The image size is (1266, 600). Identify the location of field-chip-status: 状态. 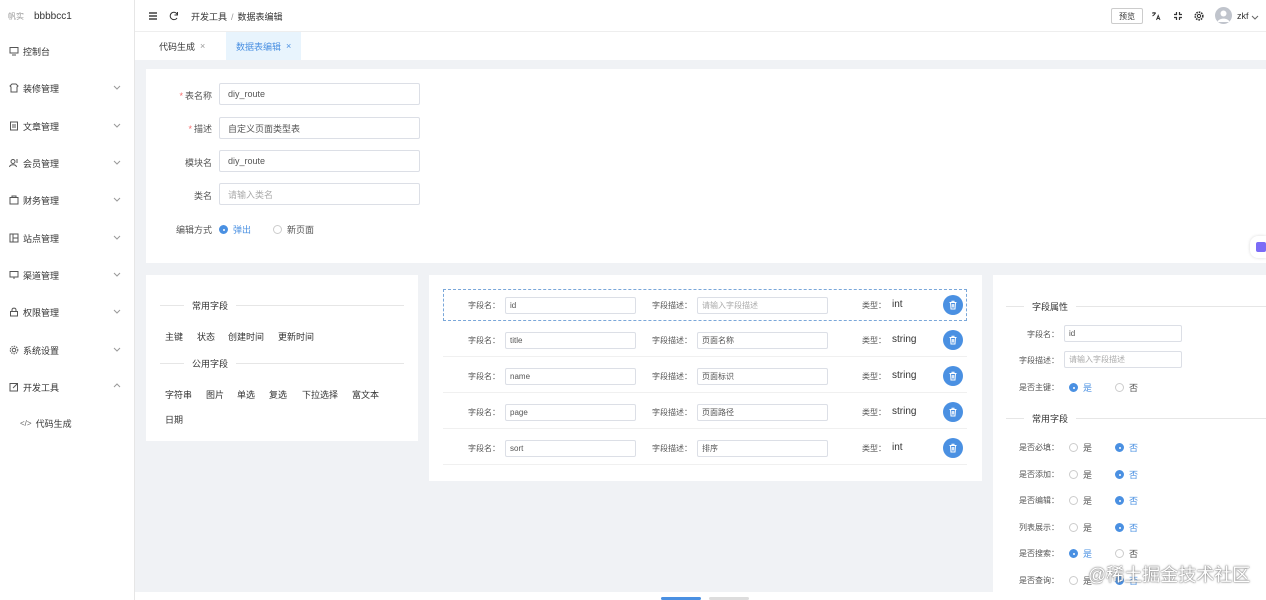
(206, 336).